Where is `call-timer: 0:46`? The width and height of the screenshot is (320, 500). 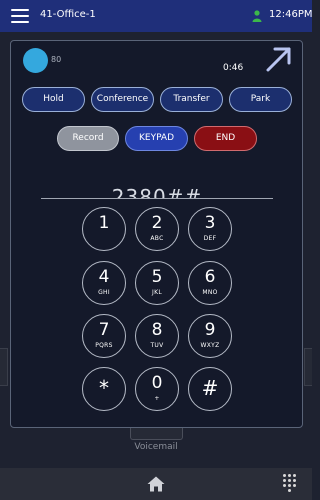
call-timer: 0:46 is located at coordinates (233, 68).